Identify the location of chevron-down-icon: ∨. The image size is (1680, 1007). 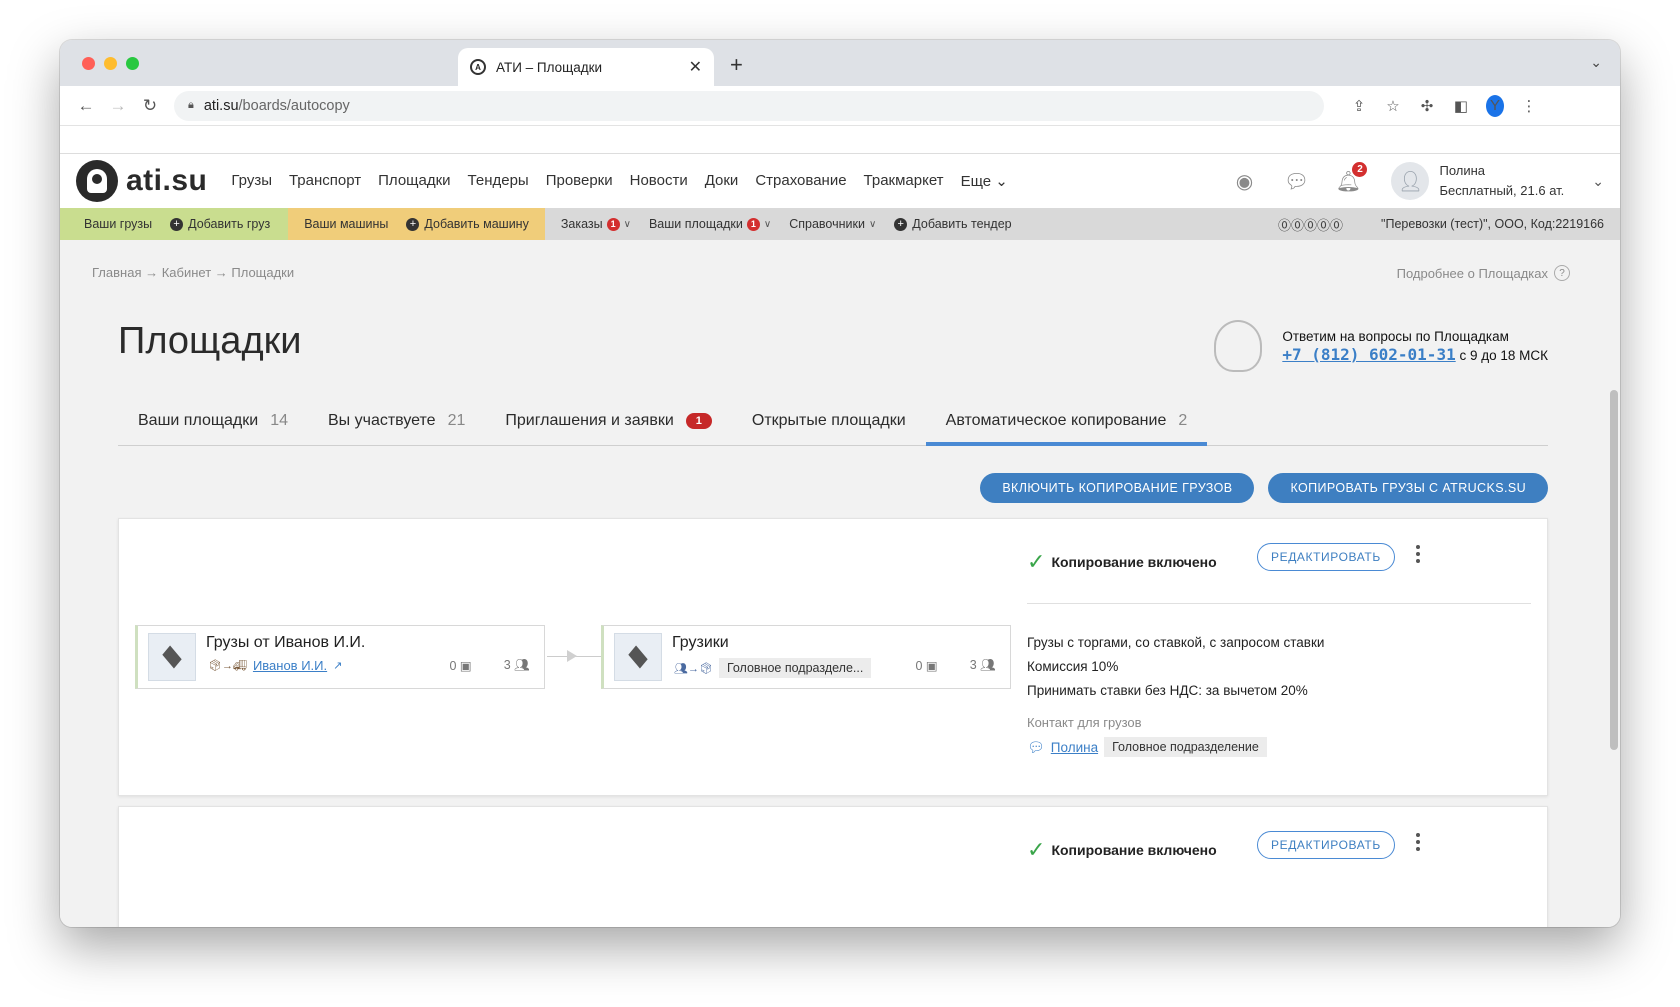
(872, 224).